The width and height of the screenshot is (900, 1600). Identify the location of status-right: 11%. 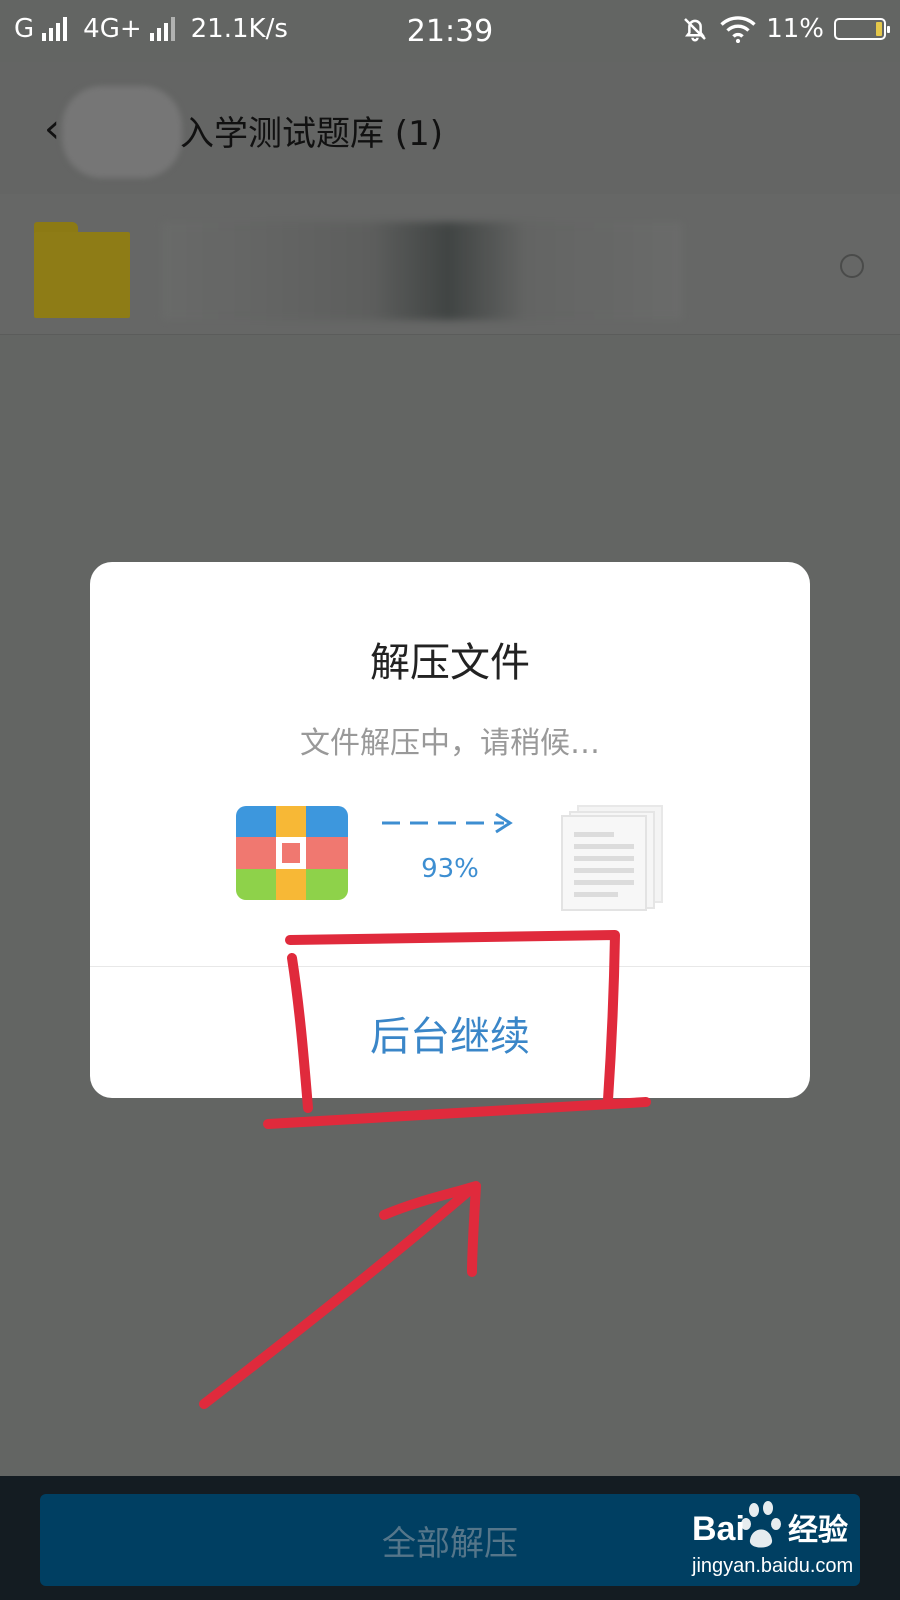
(785, 29).